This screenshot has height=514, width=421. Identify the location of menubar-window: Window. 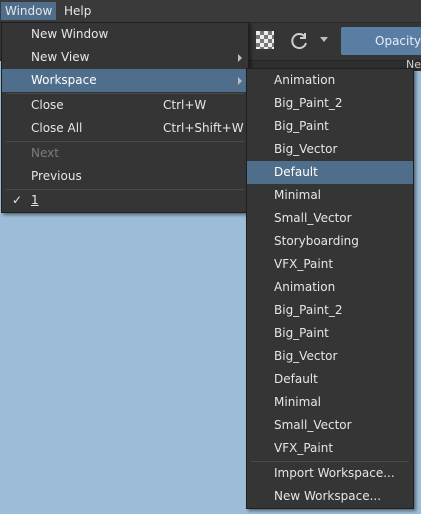
(29, 11).